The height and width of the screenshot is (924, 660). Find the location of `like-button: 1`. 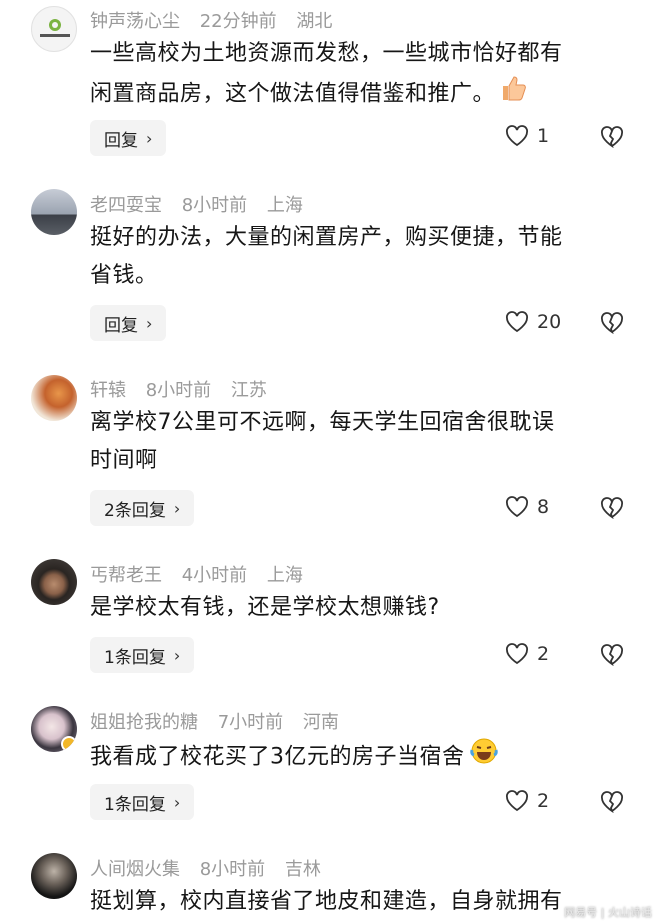

like-button: 1 is located at coordinates (527, 136).